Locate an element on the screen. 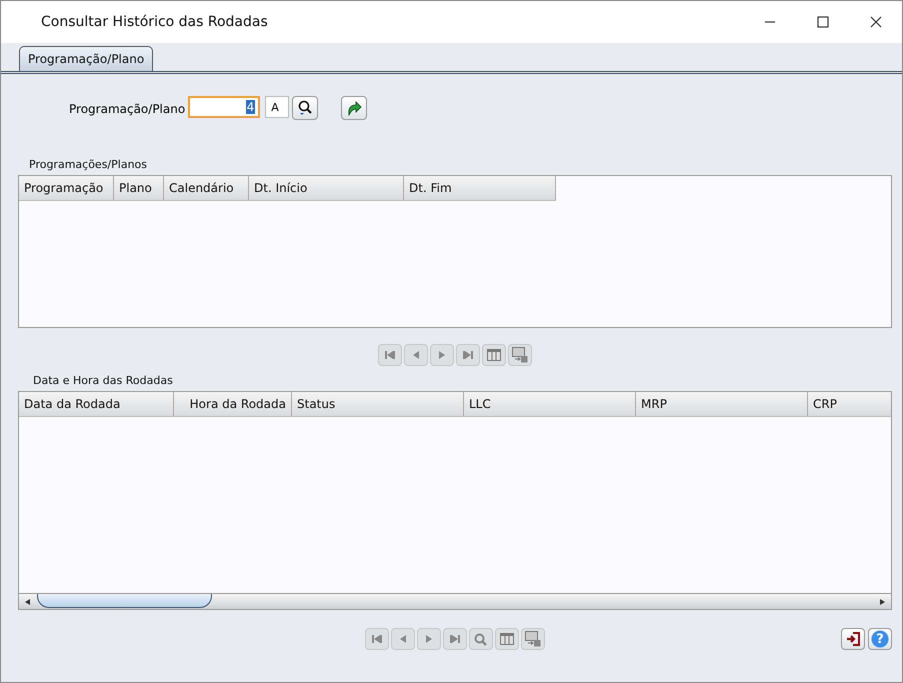 This screenshot has width=903, height=683. column-header: Programação is located at coordinates (66, 188).